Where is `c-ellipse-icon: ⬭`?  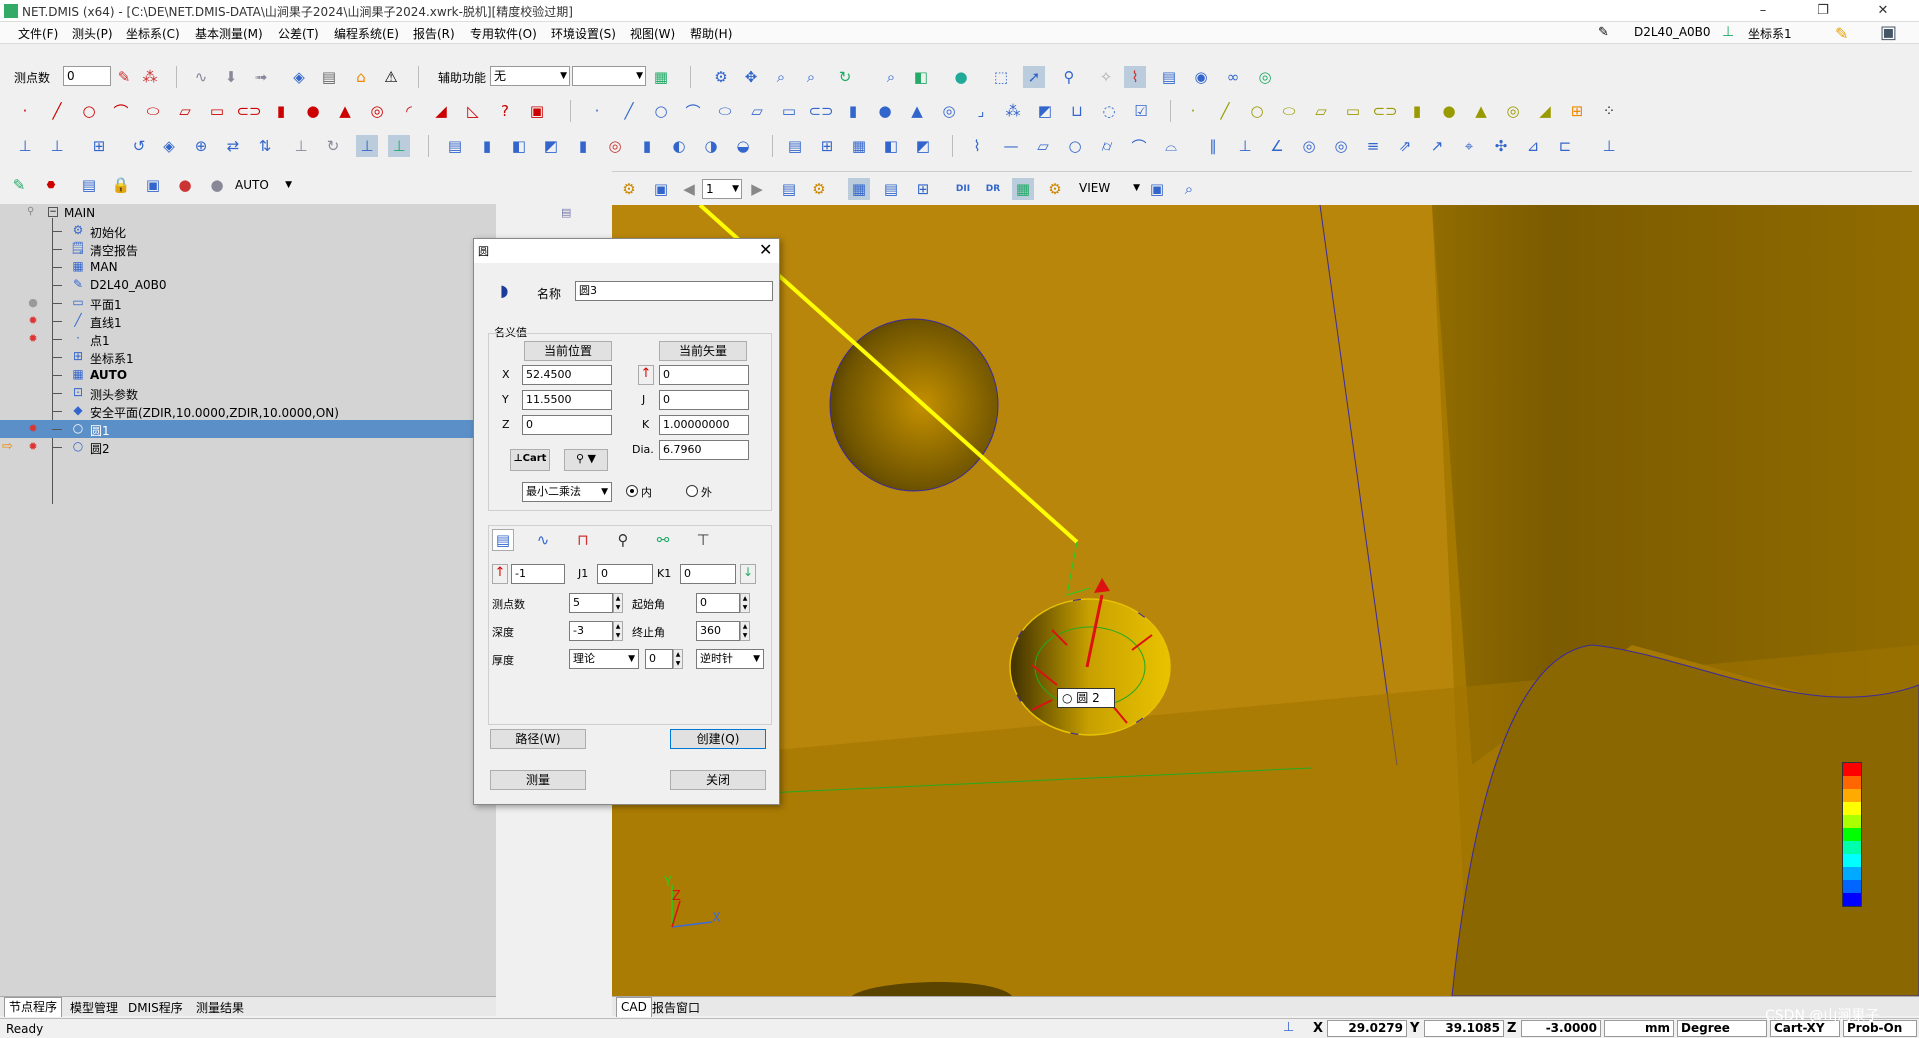 c-ellipse-icon: ⬭ is located at coordinates (725, 111).